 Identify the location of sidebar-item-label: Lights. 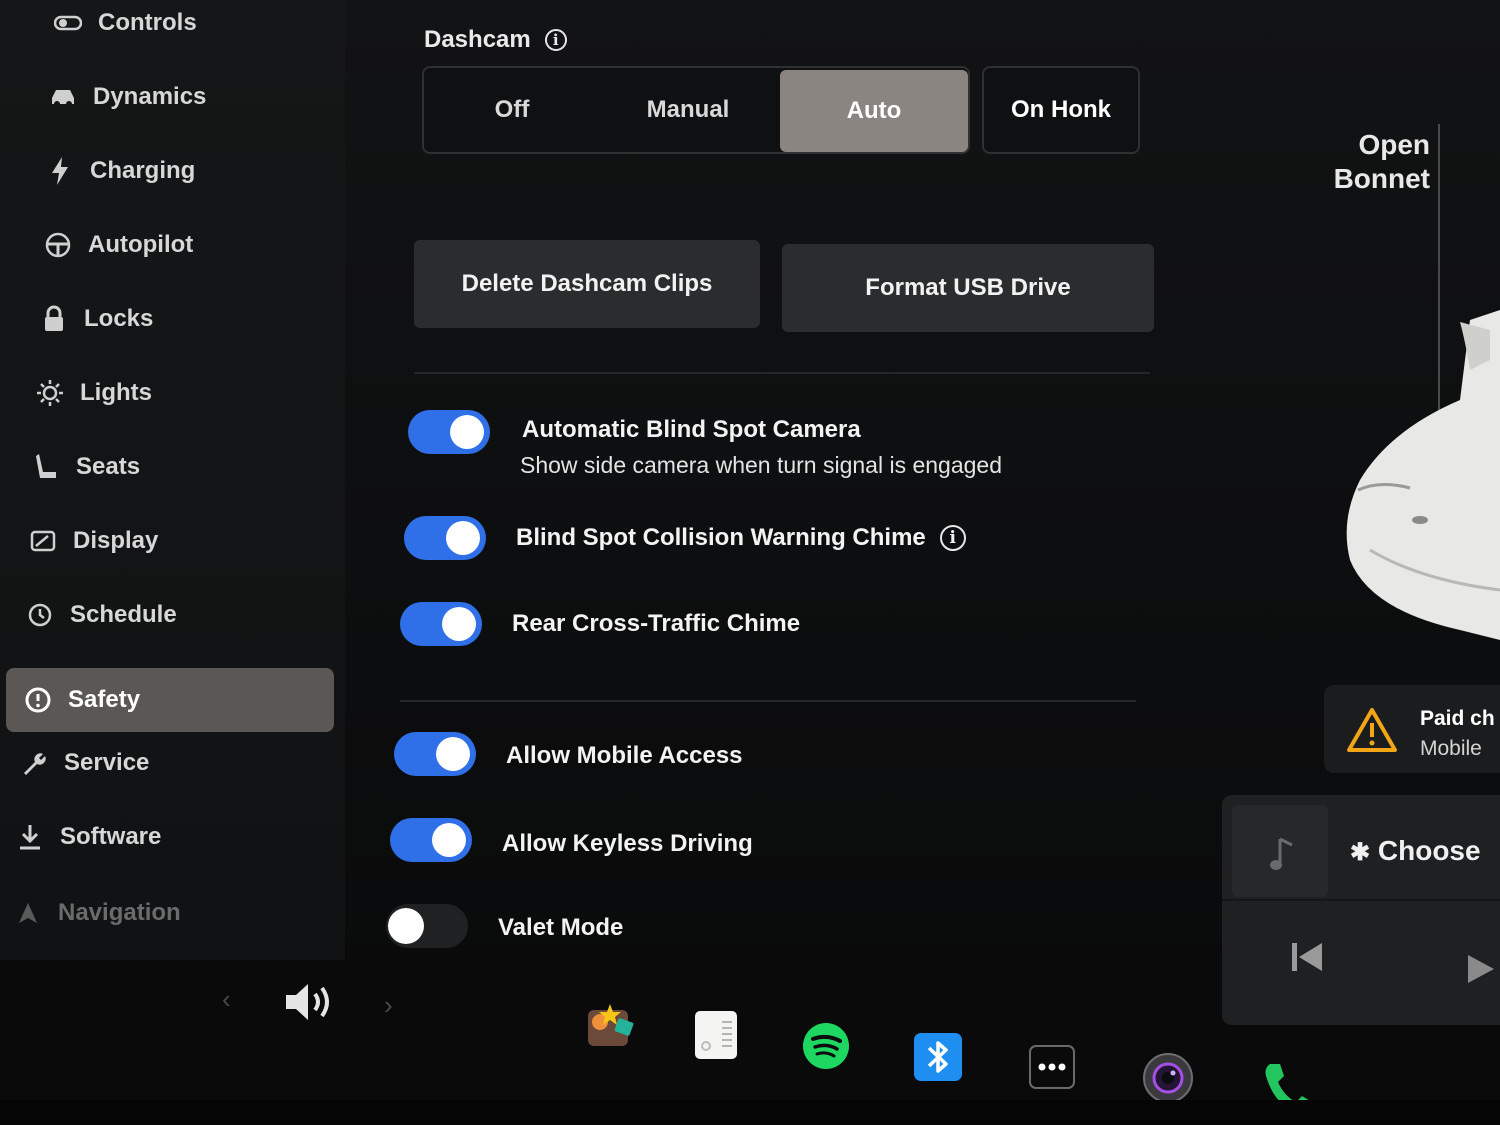
(116, 392).